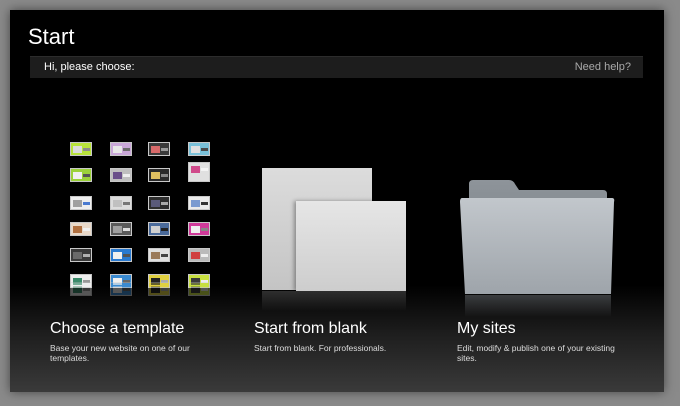 The image size is (680, 406). Describe the element at coordinates (351, 246) in the screenshot. I see `front-page` at that location.